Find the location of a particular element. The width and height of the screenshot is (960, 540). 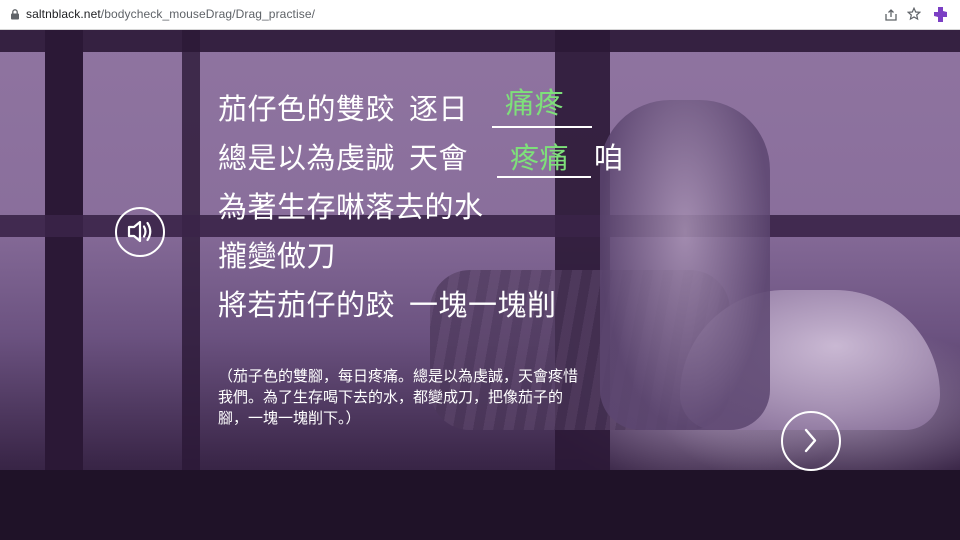

speaker-icon is located at coordinates (139, 231).